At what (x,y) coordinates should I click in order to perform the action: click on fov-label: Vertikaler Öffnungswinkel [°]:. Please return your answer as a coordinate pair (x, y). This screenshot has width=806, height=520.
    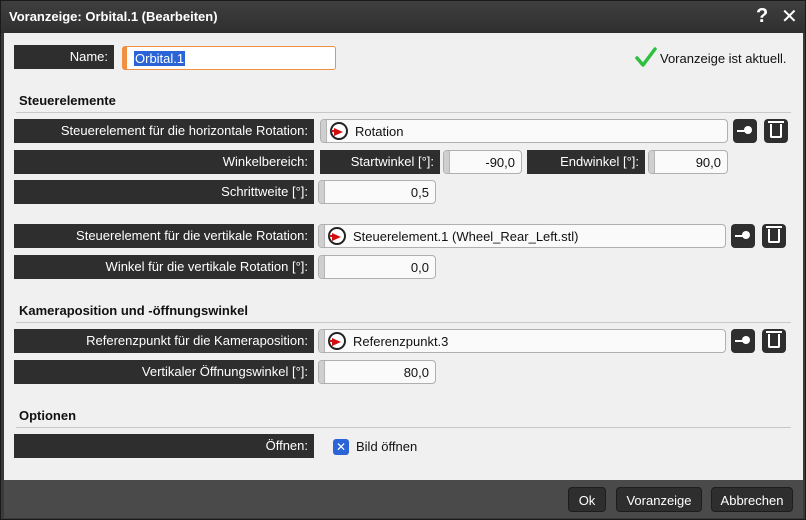
    Looking at the image, I should click on (164, 372).